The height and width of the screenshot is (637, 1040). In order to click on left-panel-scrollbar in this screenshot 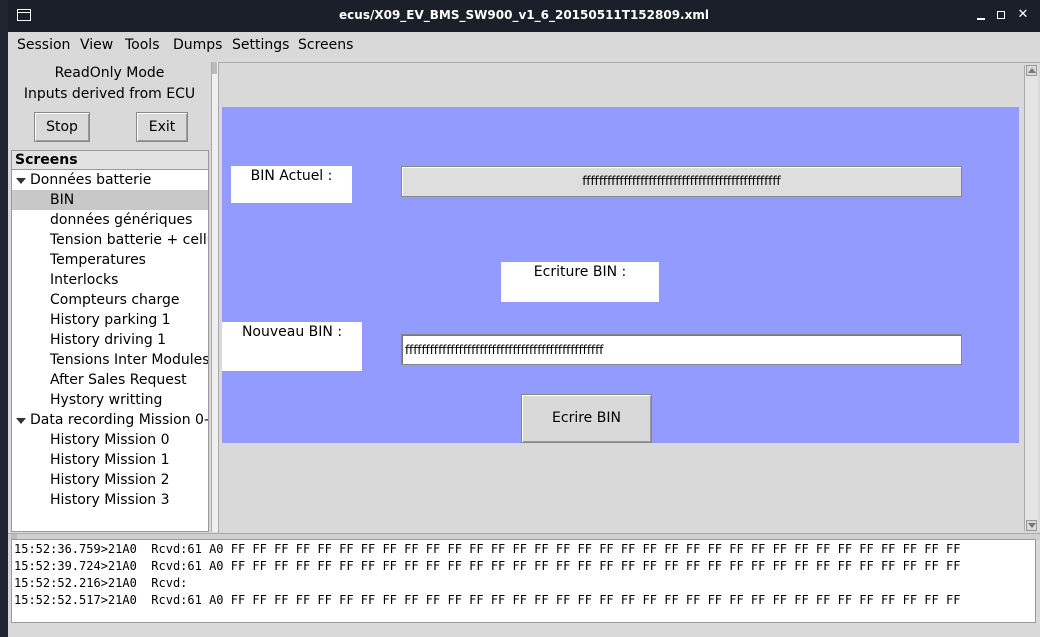, I will do `click(214, 297)`.